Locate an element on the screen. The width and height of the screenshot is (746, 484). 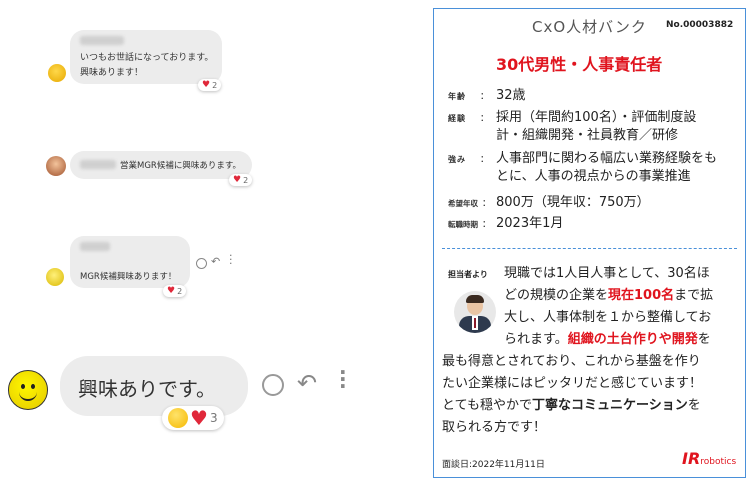
experience-label: 経験 is located at coordinates (457, 118).